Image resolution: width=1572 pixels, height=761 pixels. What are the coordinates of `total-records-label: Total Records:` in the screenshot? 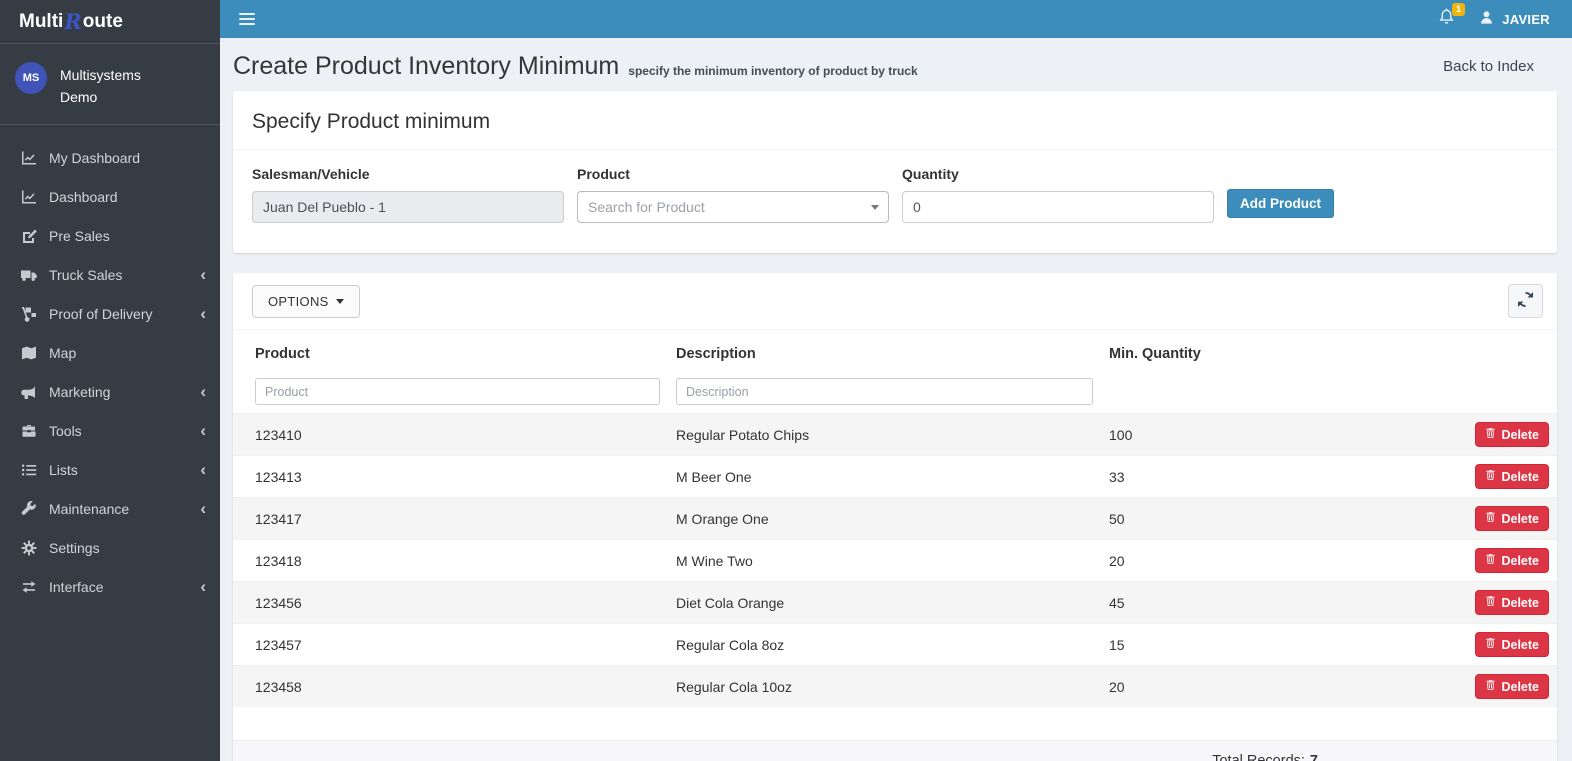 It's located at (1258, 757).